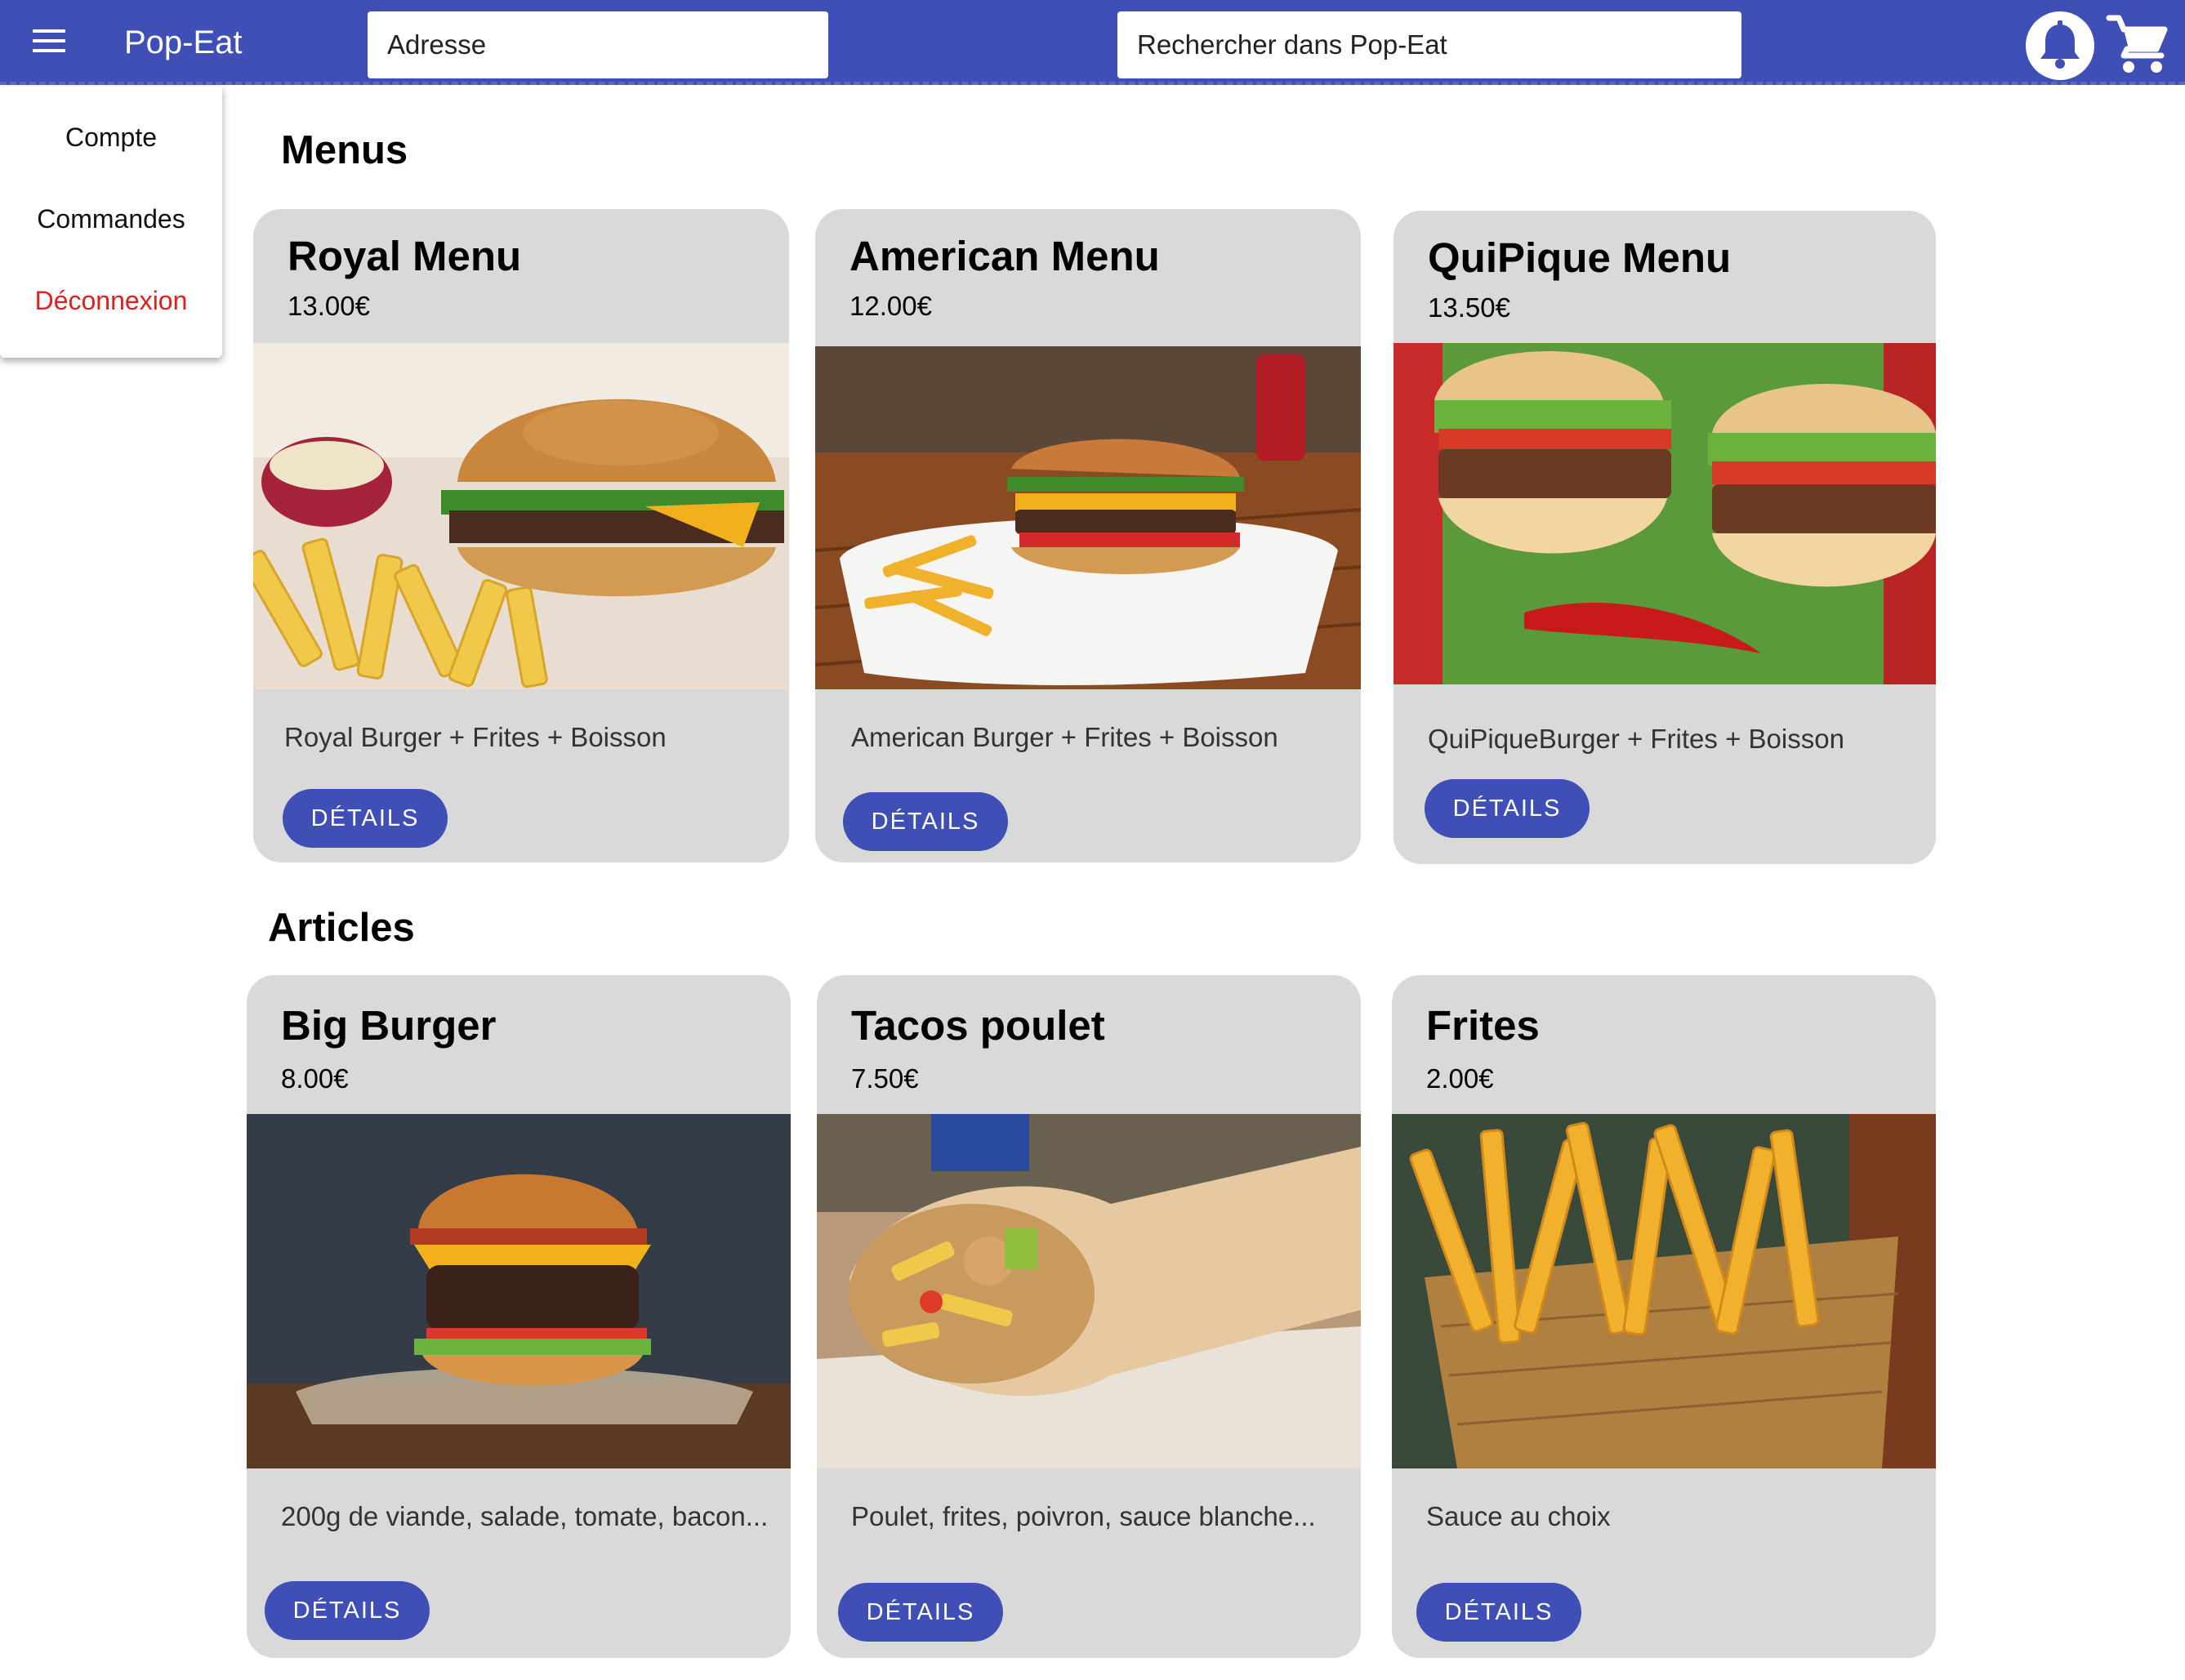 The height and width of the screenshot is (1680, 2185). I want to click on chicken-tacos-photo, so click(1089, 1291).